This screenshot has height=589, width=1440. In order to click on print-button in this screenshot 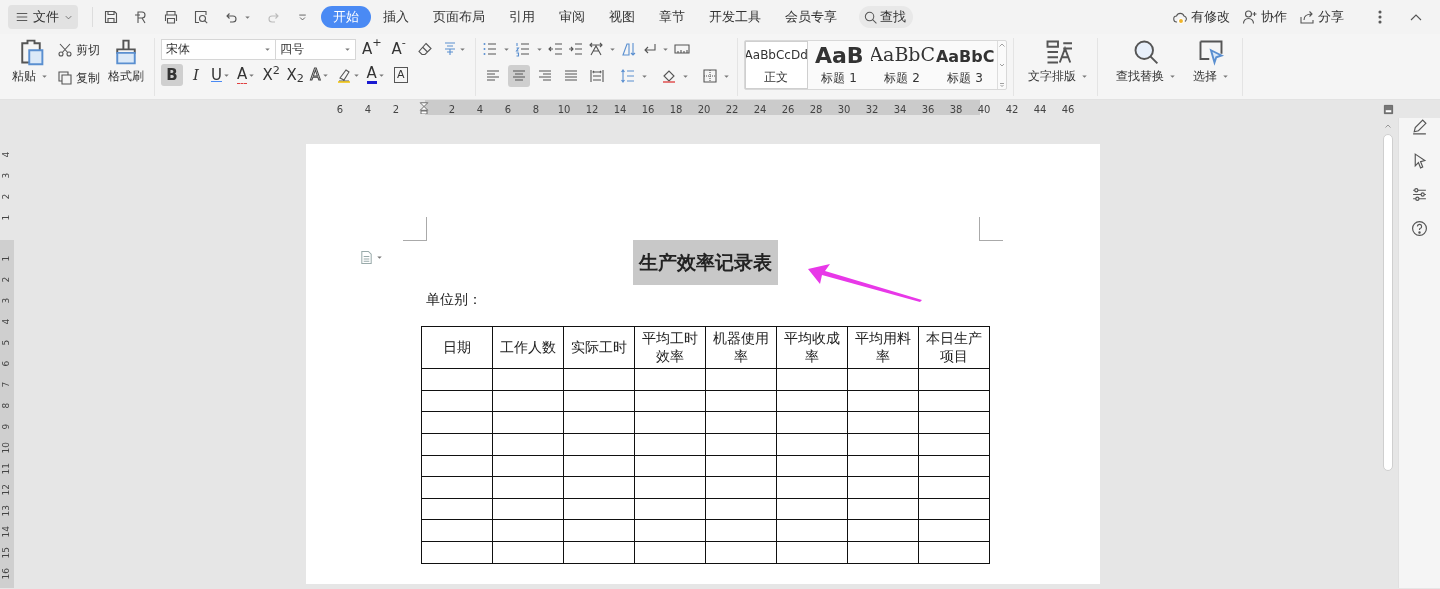, I will do `click(171, 17)`.